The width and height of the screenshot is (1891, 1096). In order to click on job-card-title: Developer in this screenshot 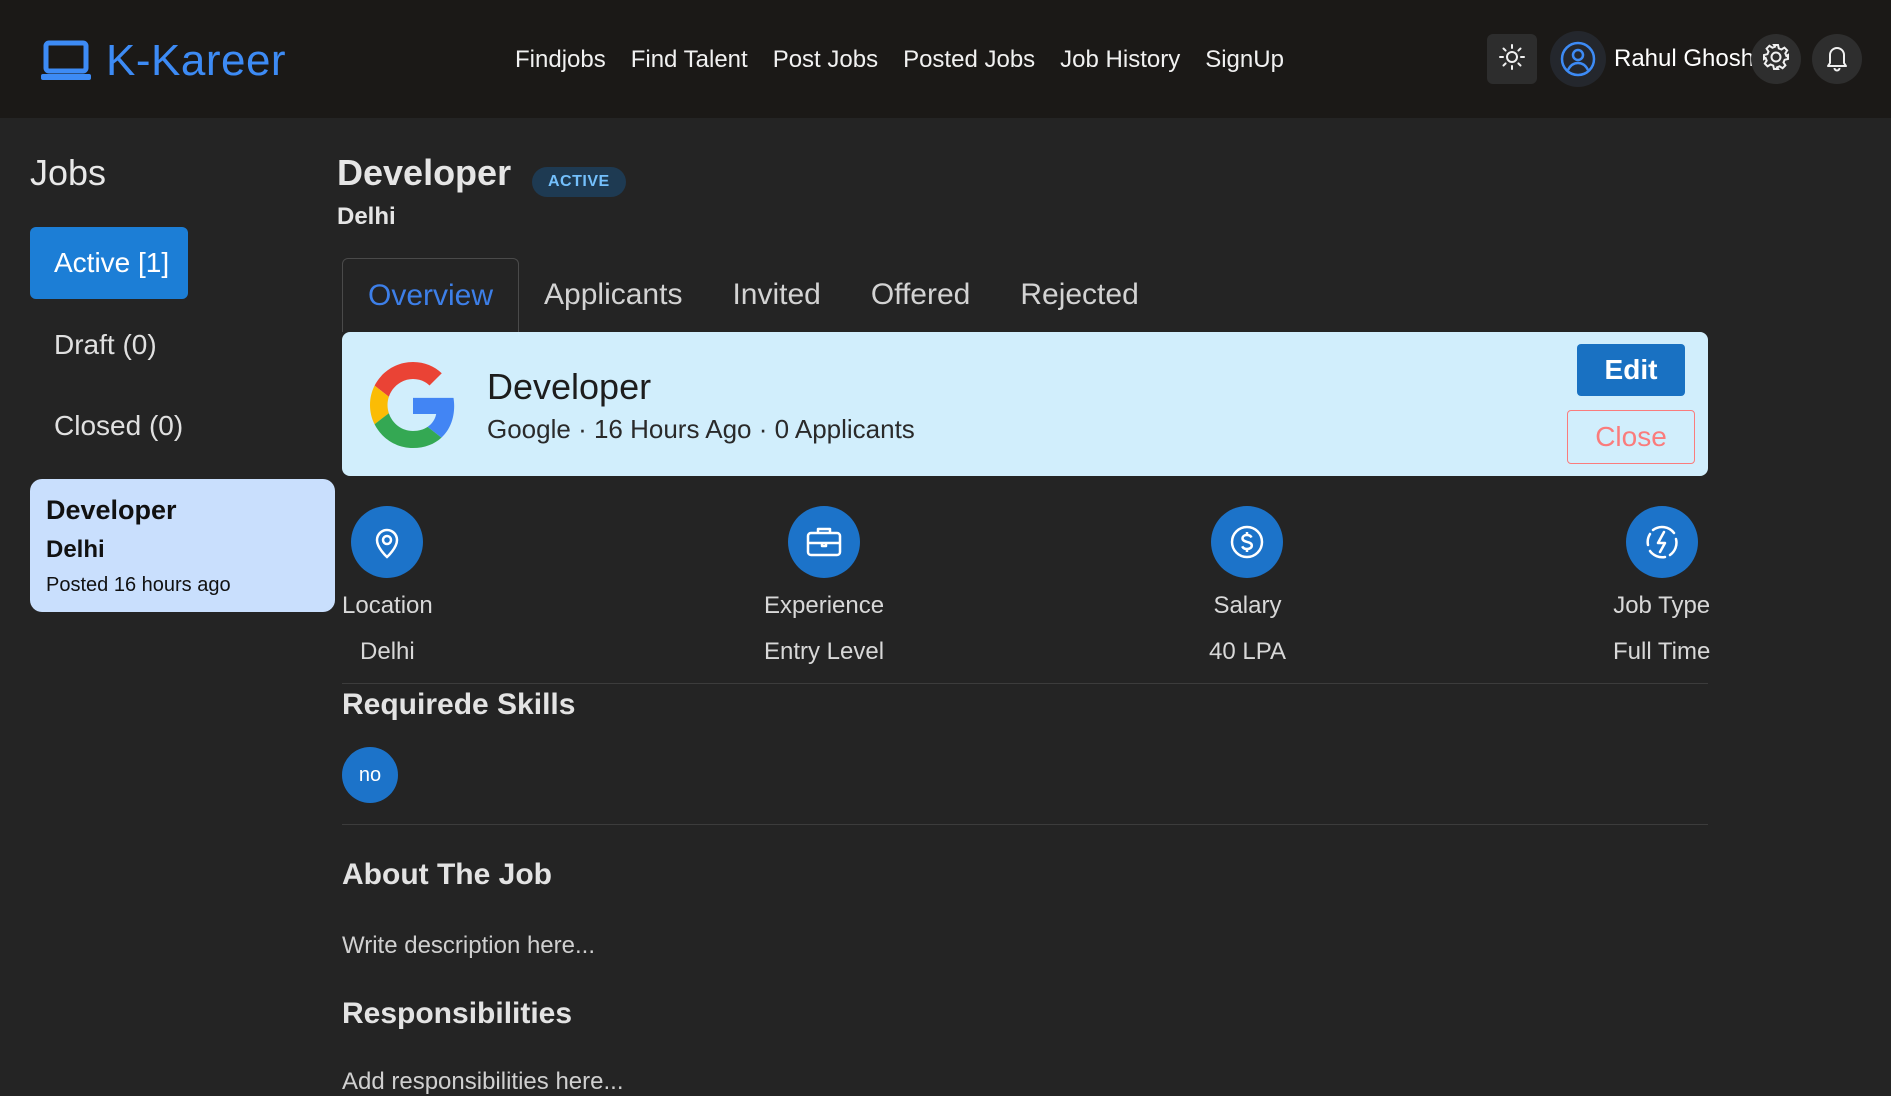, I will do `click(111, 510)`.